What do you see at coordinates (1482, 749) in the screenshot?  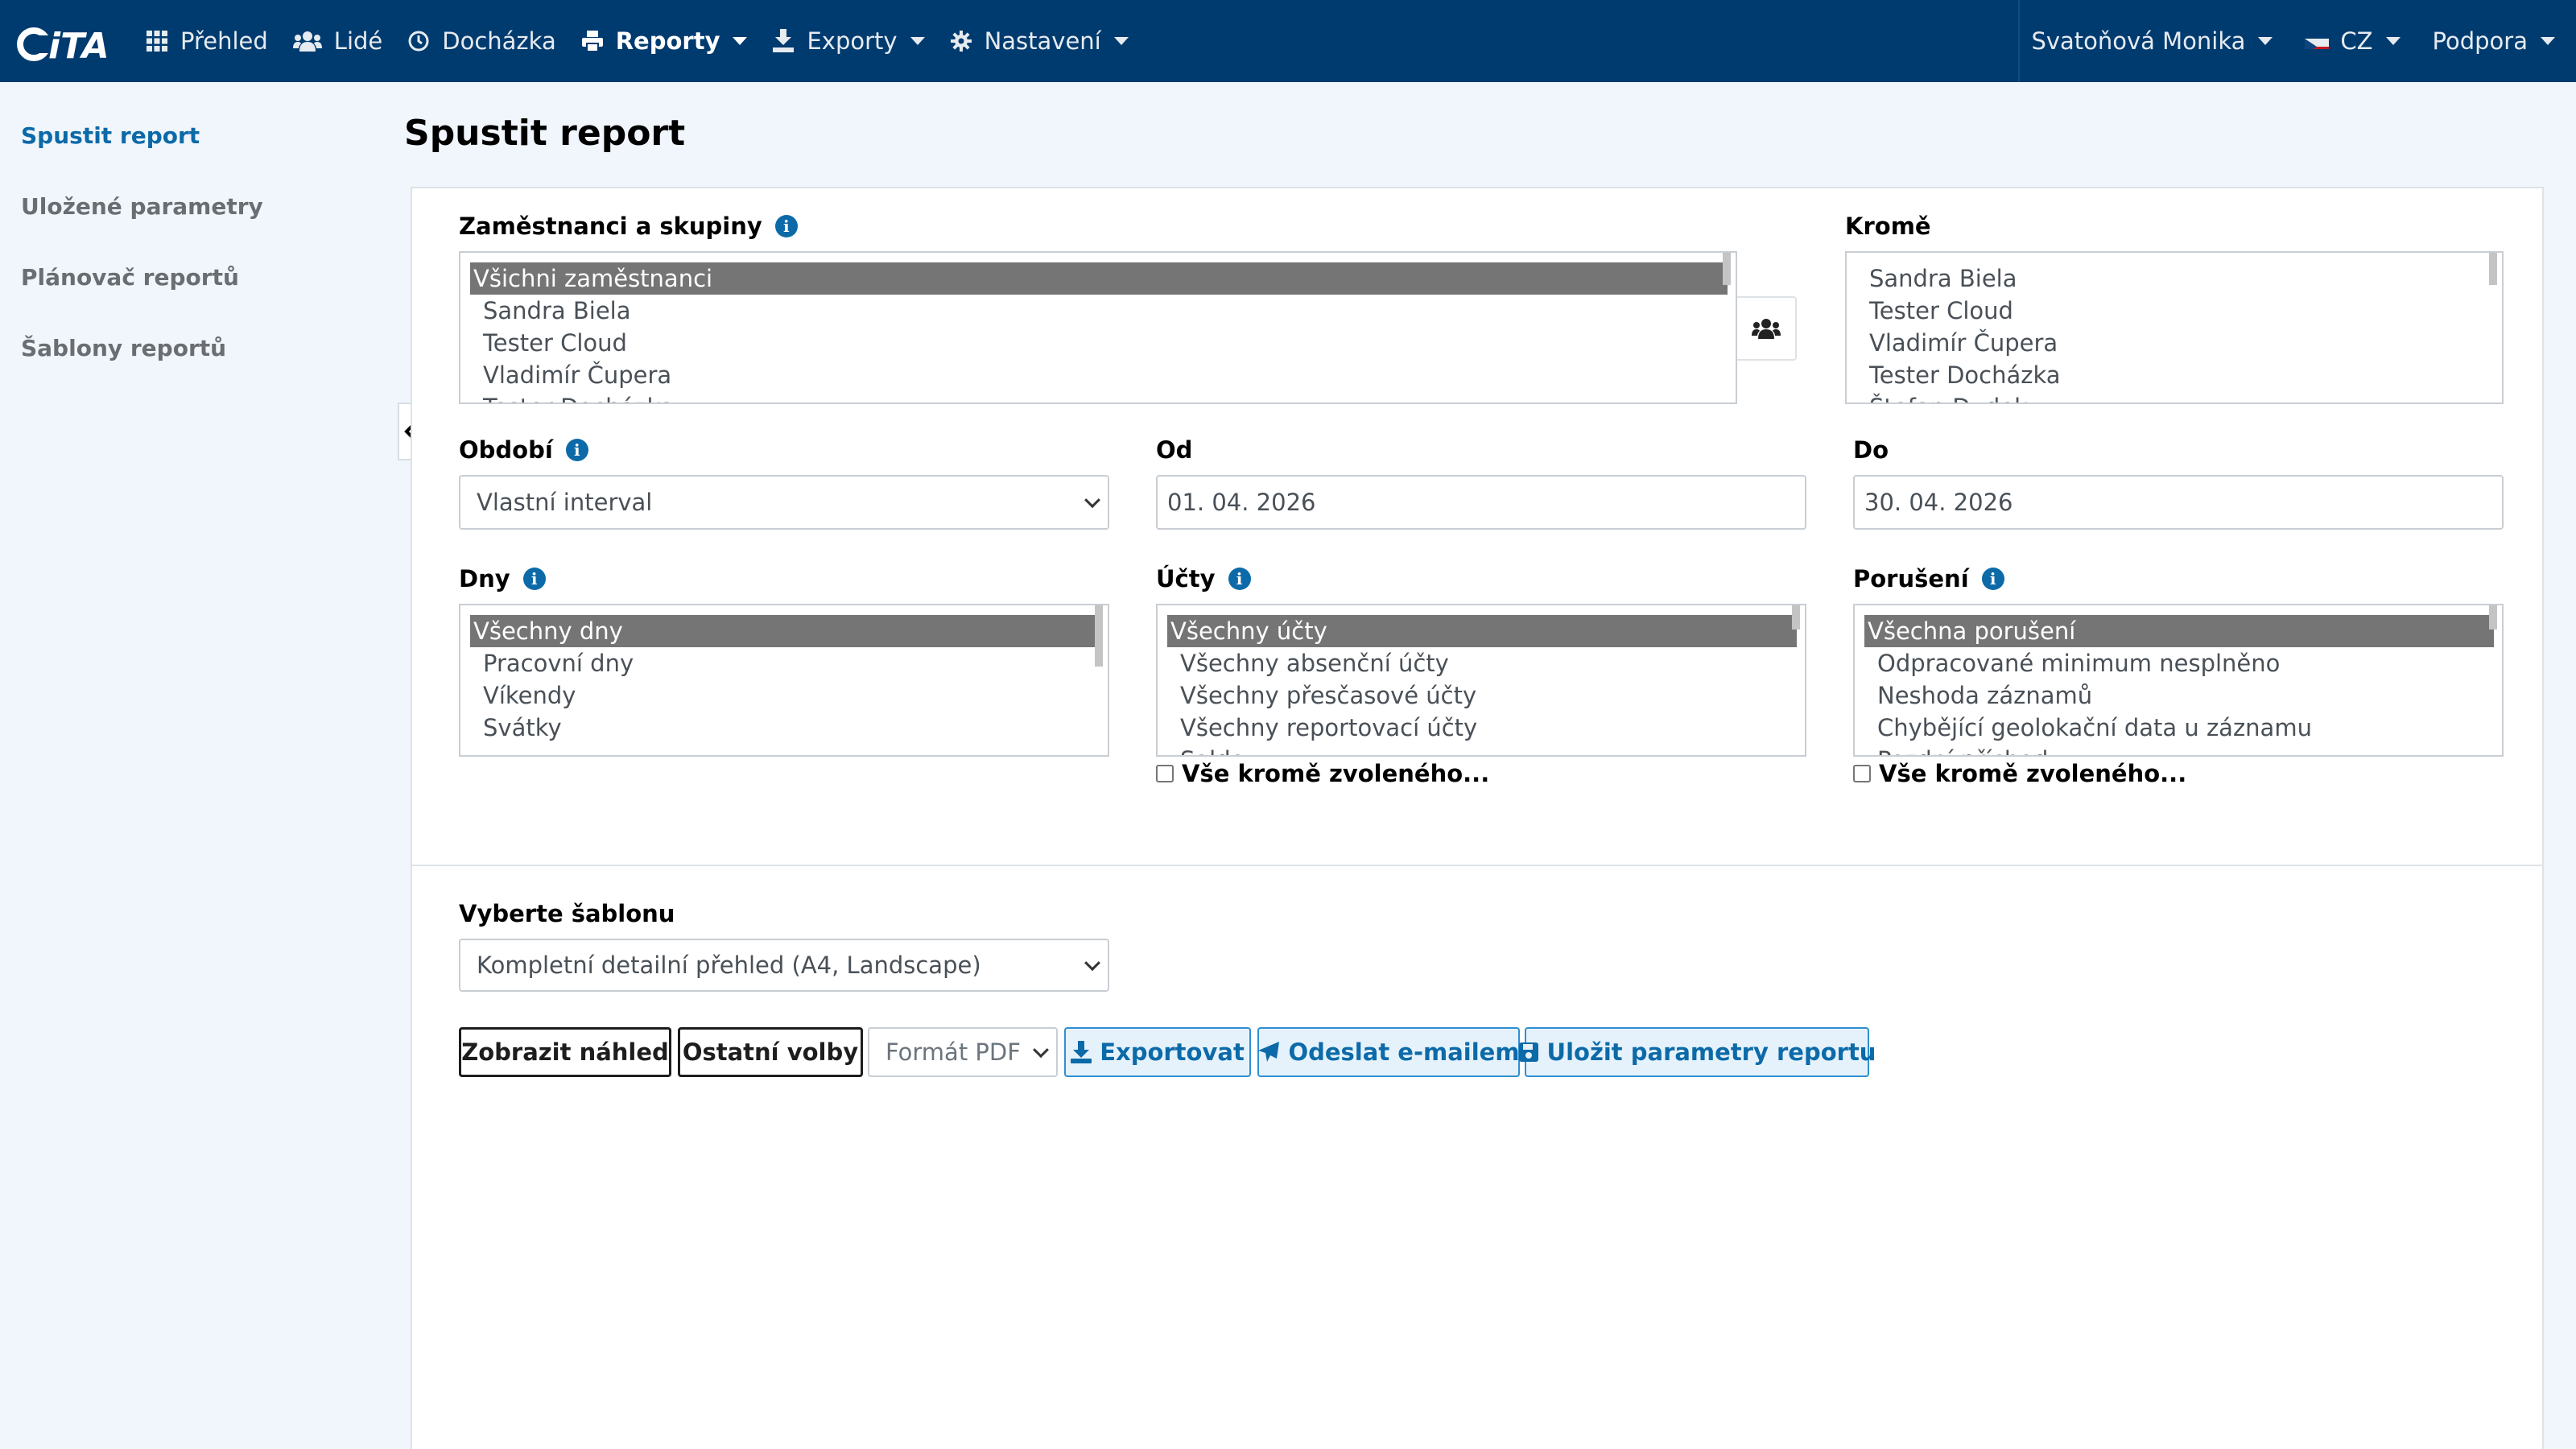 I see `list-option: Saldo` at bounding box center [1482, 749].